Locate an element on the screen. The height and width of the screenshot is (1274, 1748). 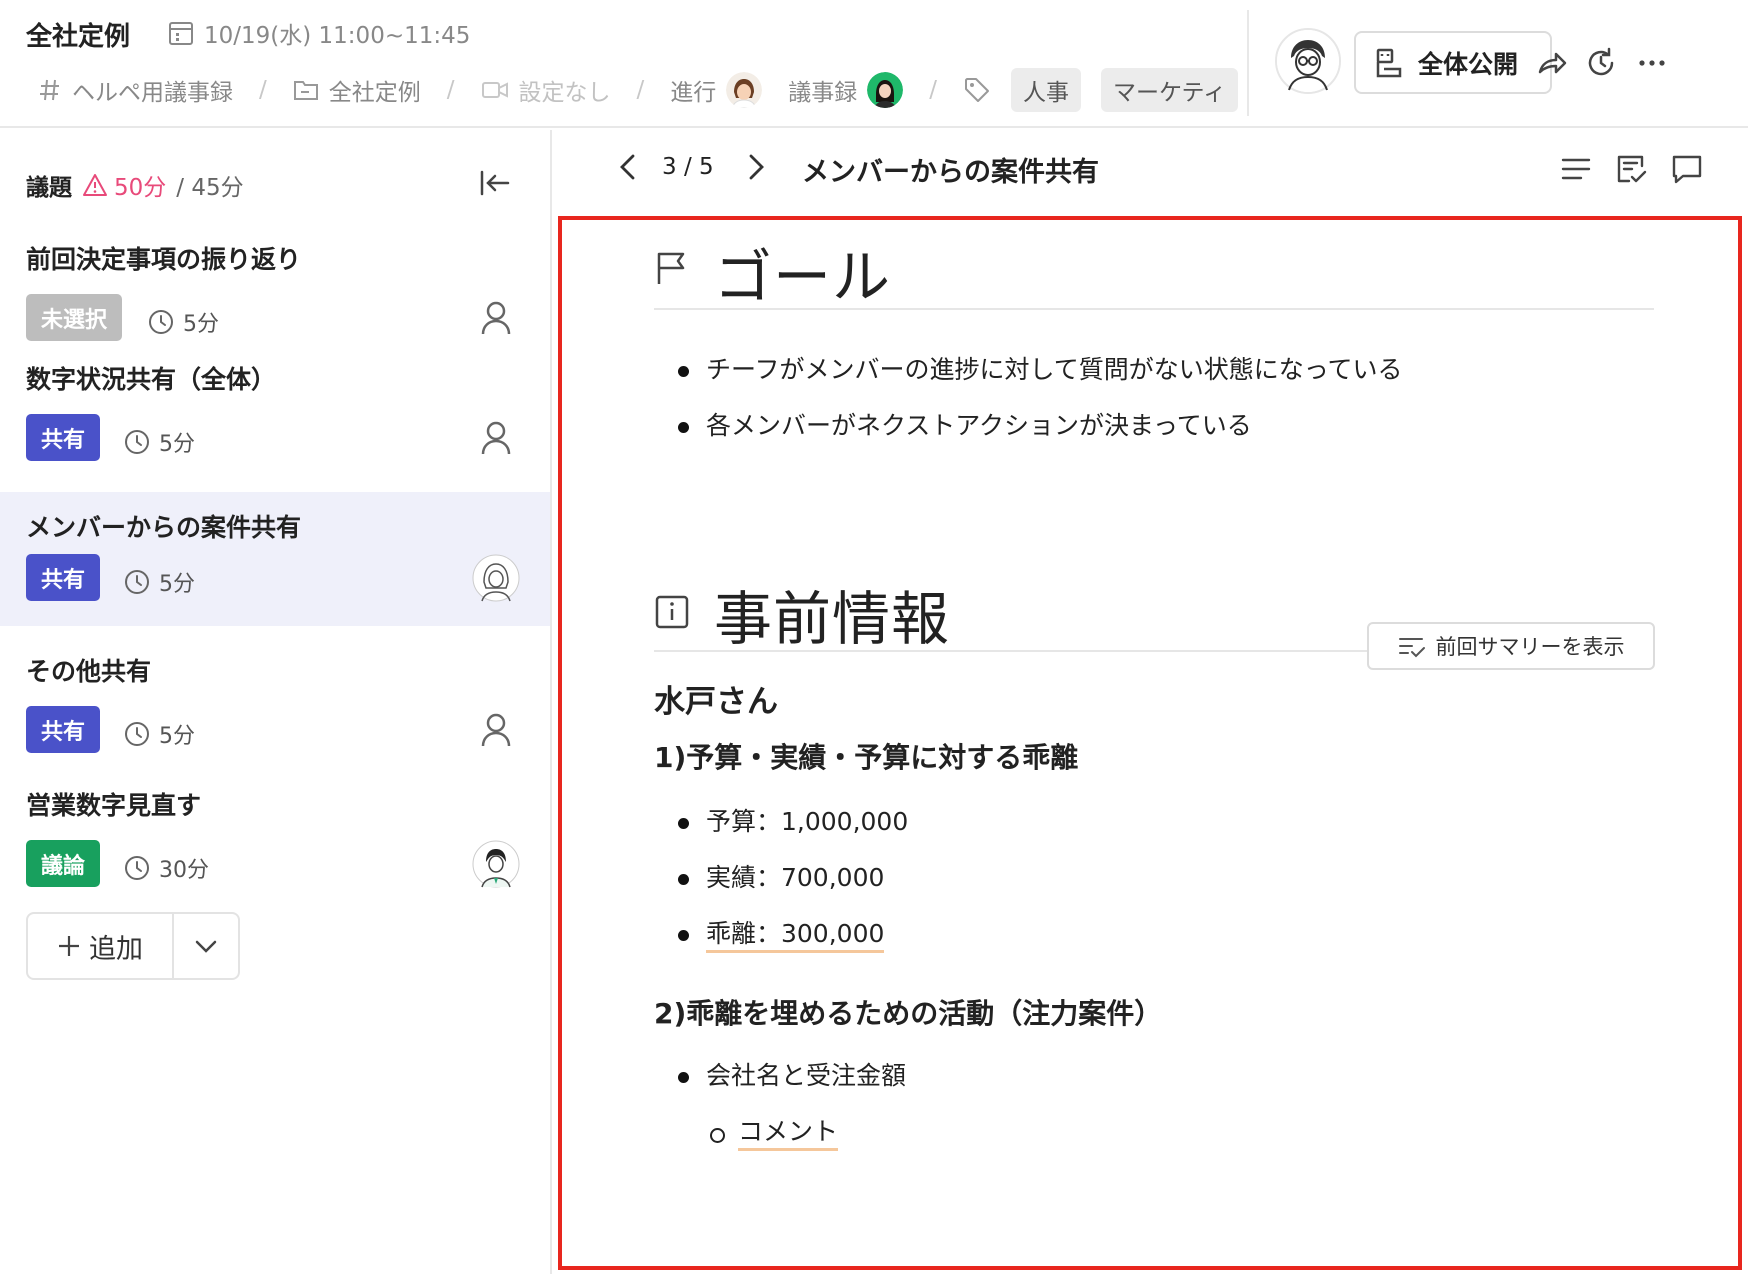
tag-chip: マーケティ is located at coordinates (1170, 90).